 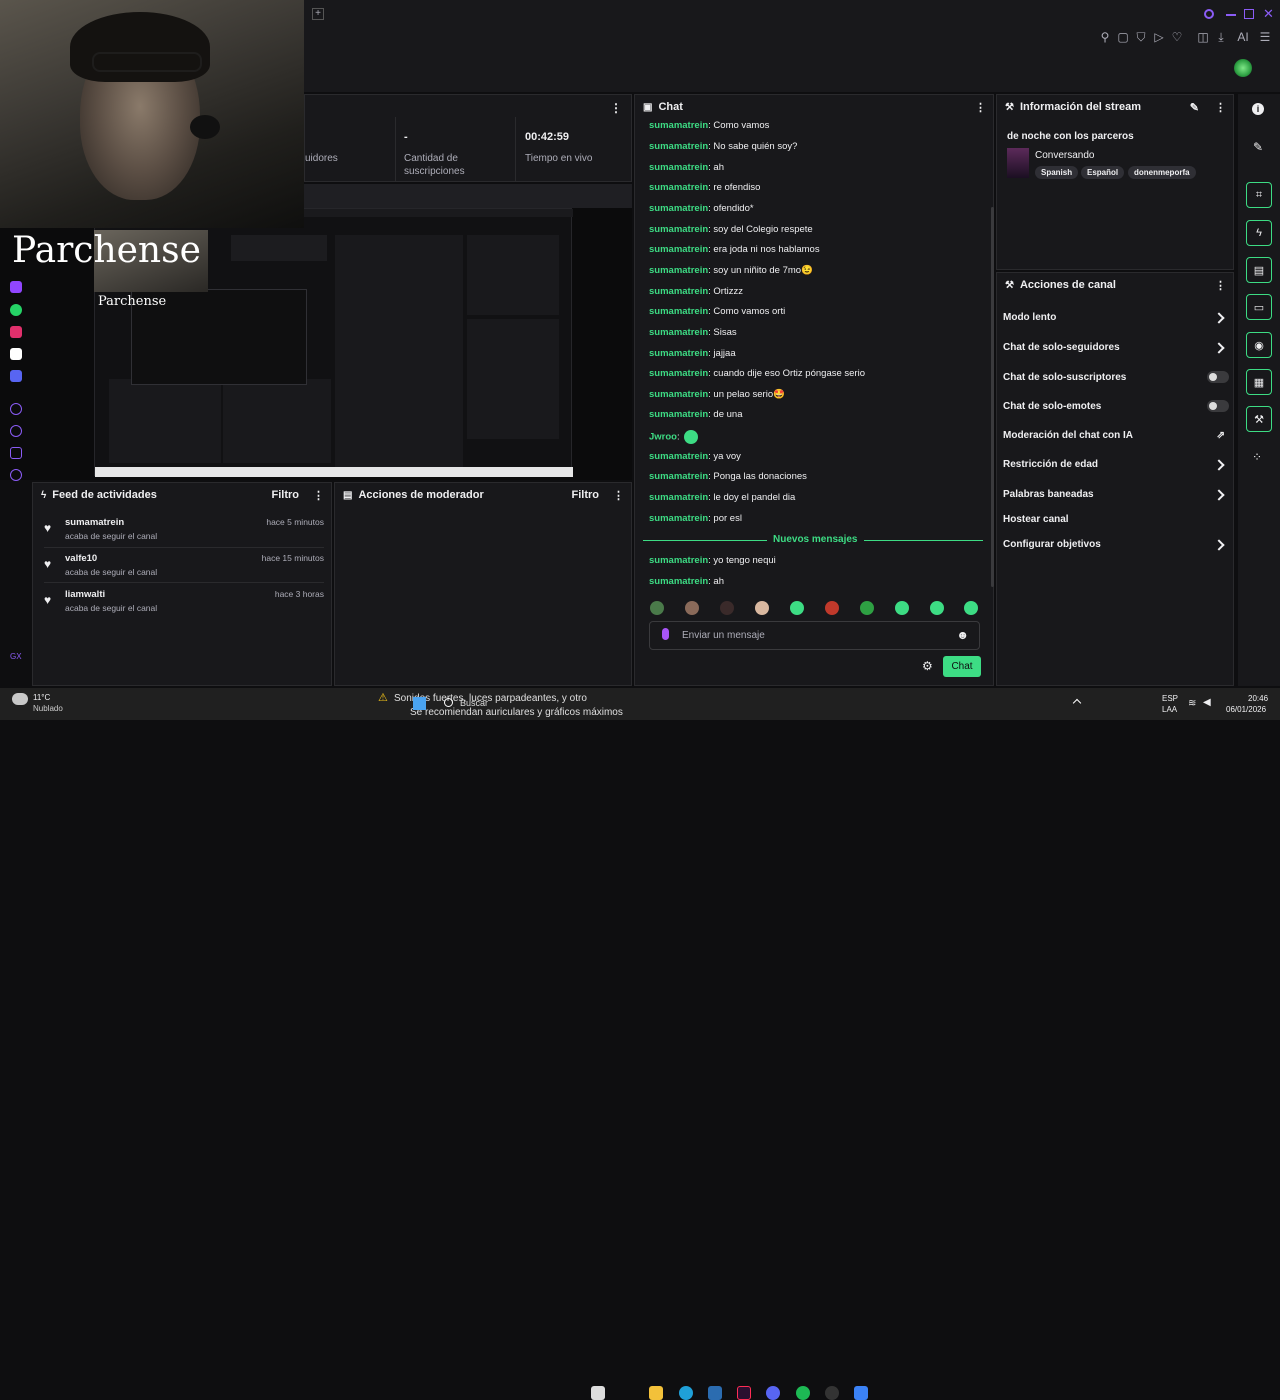 I want to click on obs-icon, so click(x=832, y=1393).